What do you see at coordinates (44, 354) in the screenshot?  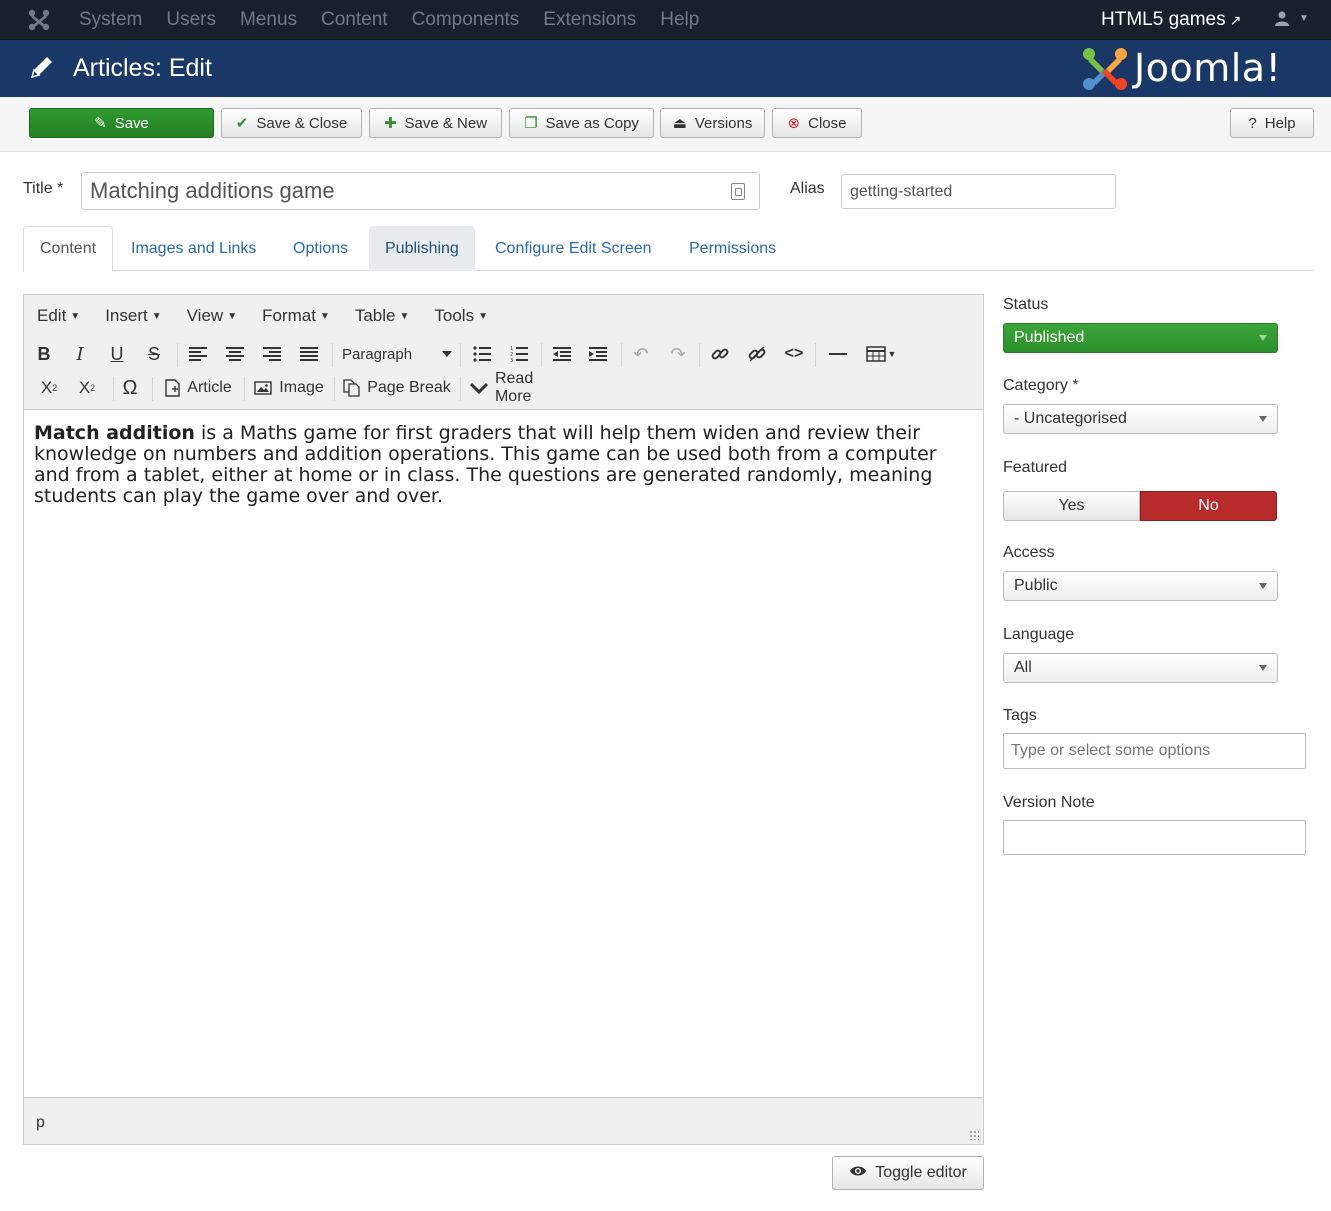 I see `bold-icon: B` at bounding box center [44, 354].